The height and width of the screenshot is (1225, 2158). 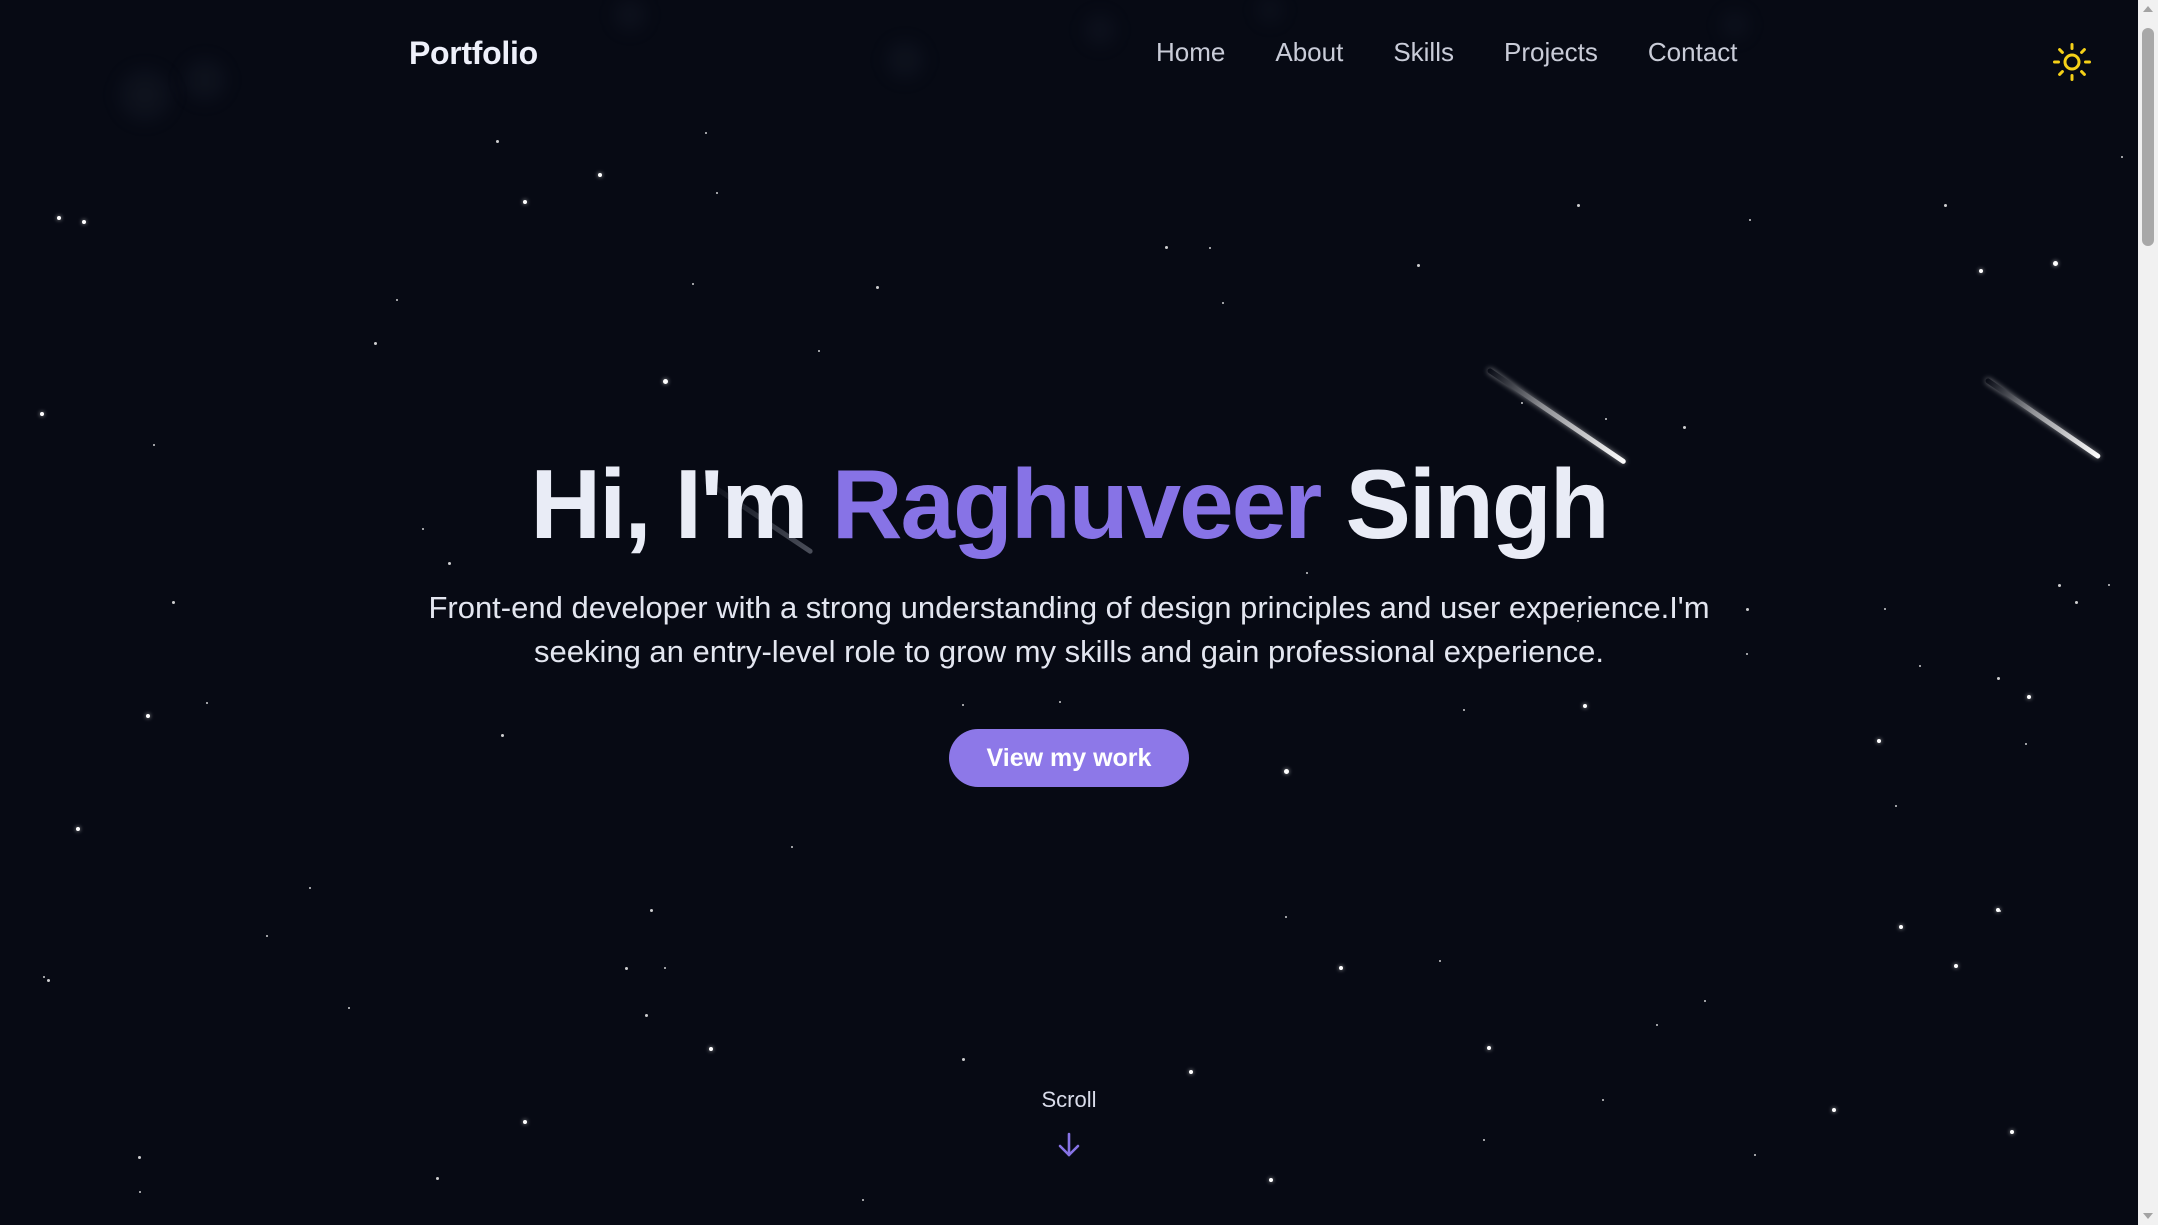 I want to click on scroll-down-arrow-icon, so click(x=2148, y=1216).